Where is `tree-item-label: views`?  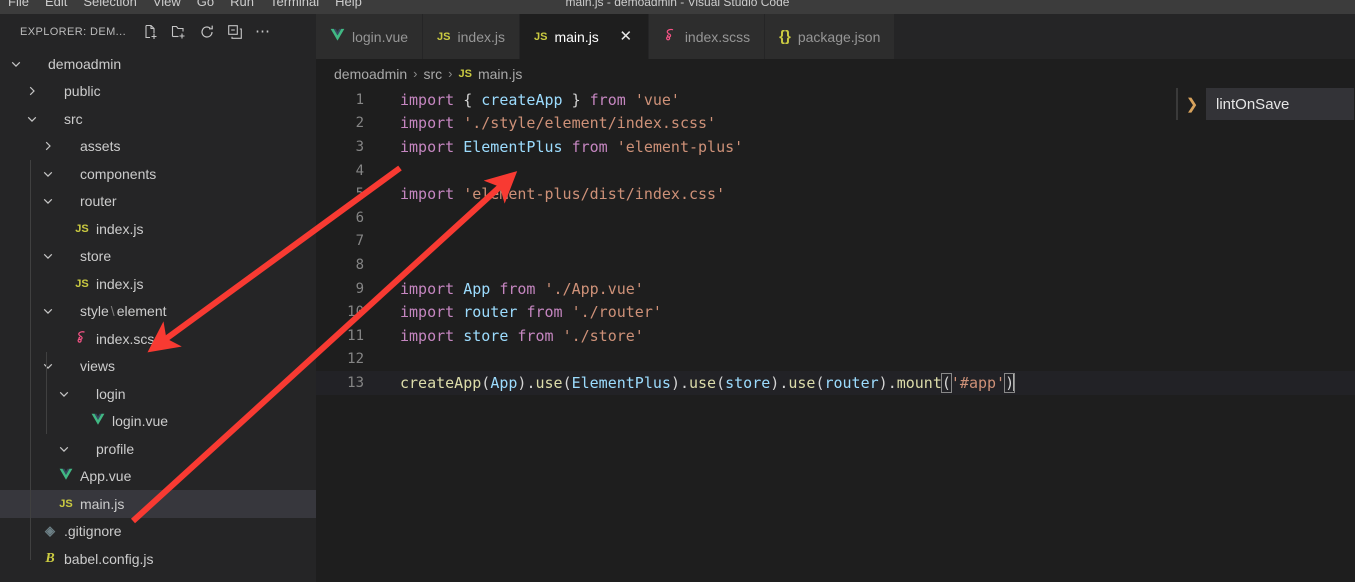 tree-item-label: views is located at coordinates (98, 366).